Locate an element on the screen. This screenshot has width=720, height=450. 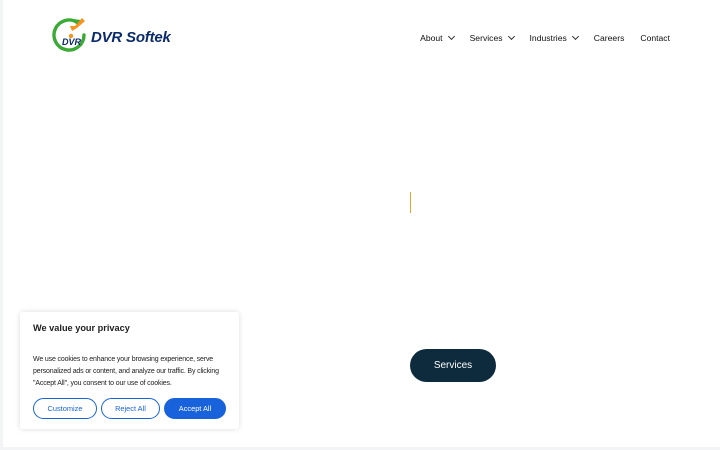
nav-item-industries: Industries is located at coordinates (554, 37).